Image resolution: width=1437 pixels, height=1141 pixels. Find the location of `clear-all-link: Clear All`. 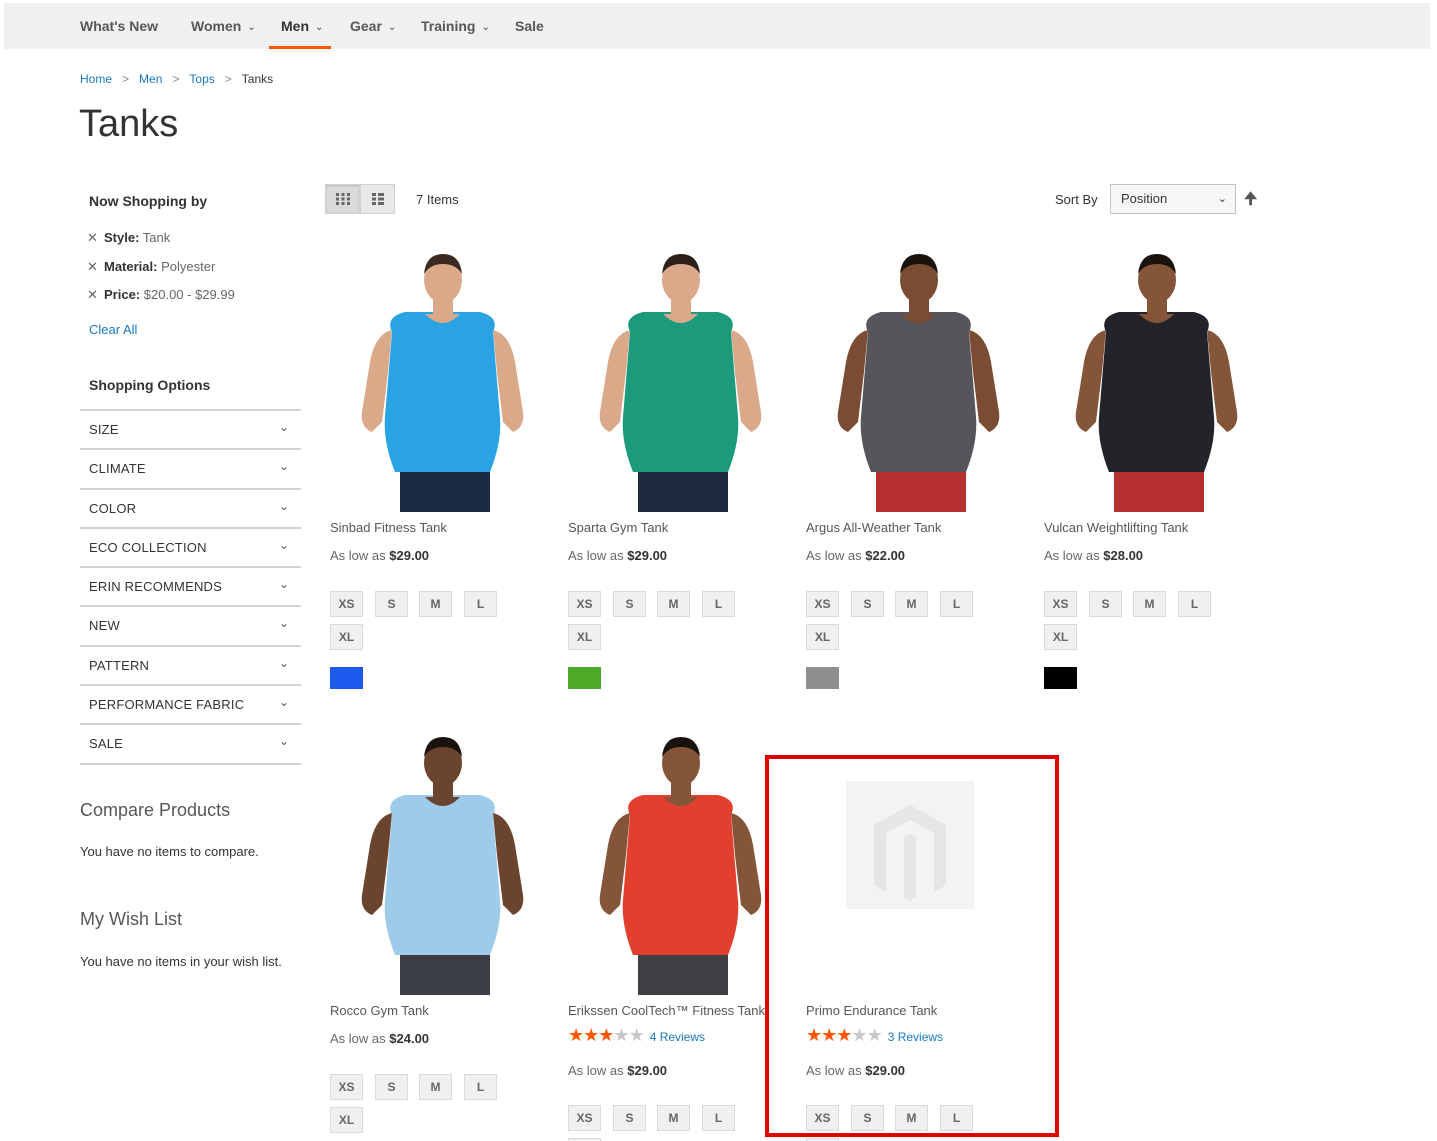

clear-all-link: Clear All is located at coordinates (113, 329).